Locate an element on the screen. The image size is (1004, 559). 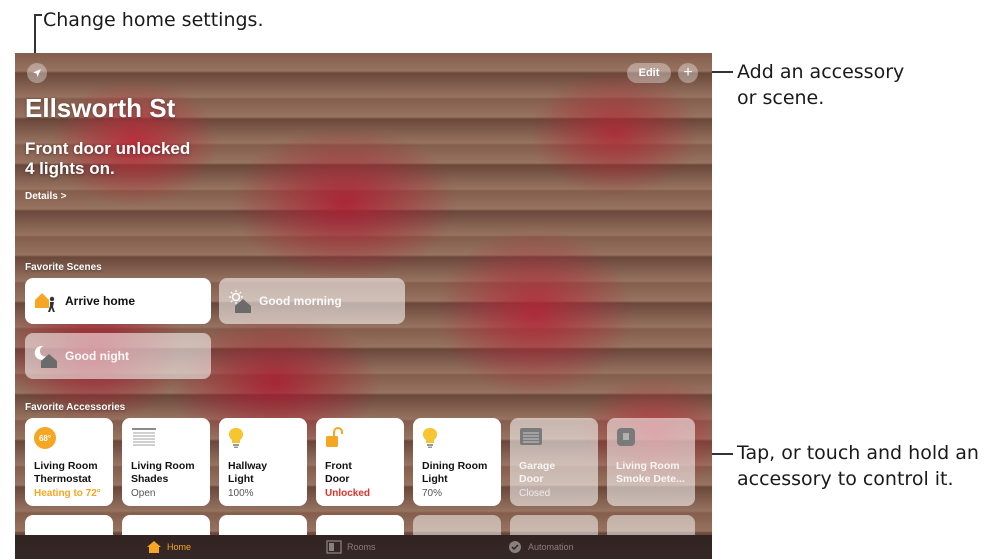
home-icon is located at coordinates (154, 547).